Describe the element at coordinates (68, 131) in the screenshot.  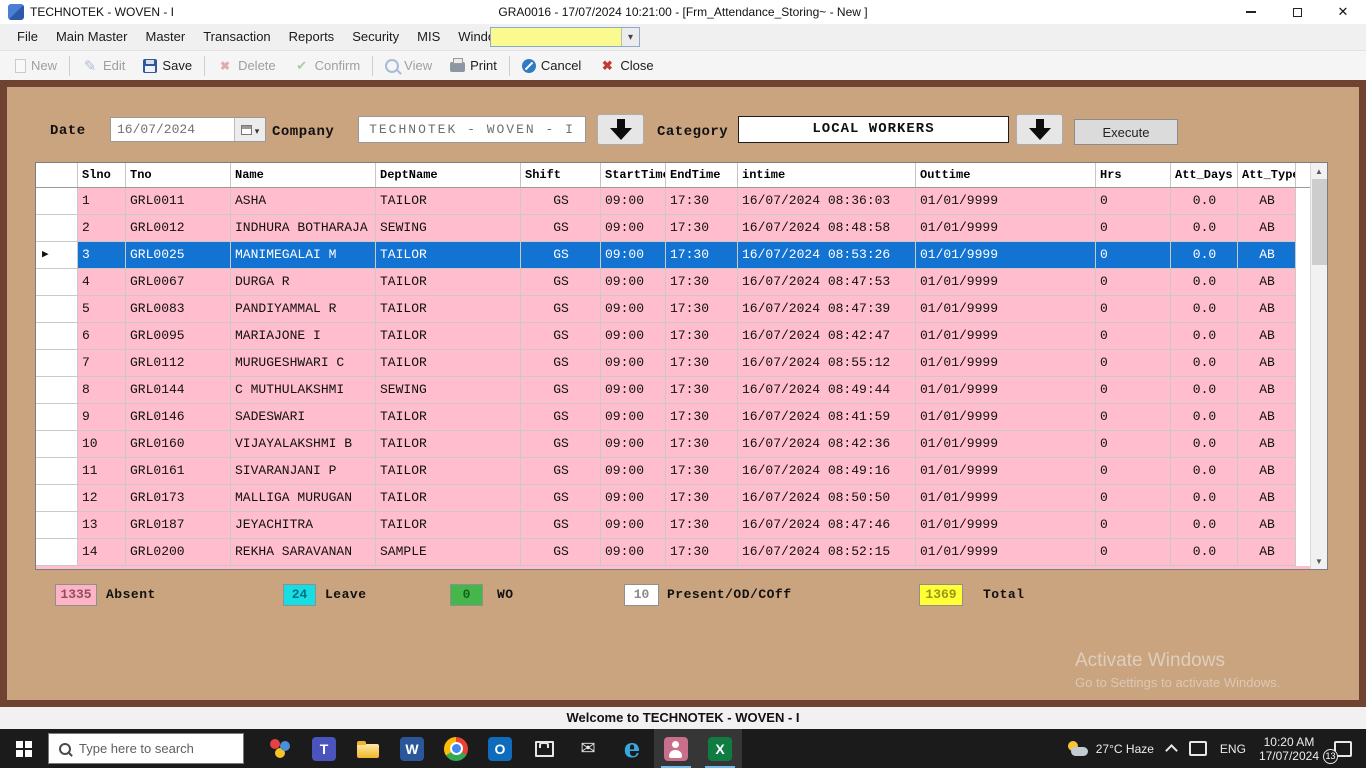
I see `date-label: Date` at that location.